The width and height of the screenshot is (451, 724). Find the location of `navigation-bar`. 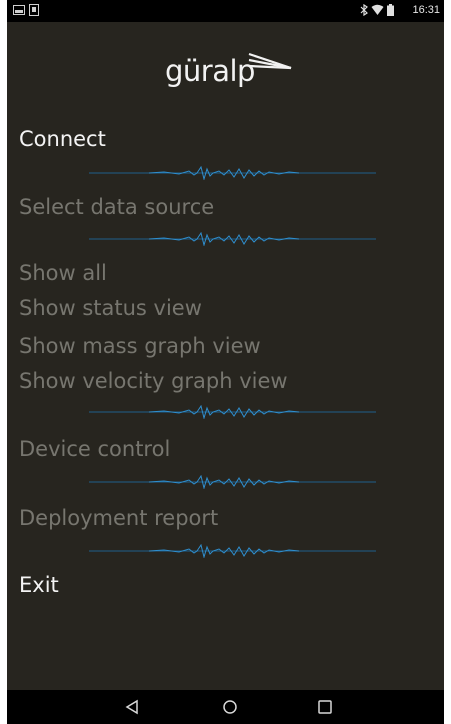

navigation-bar is located at coordinates (225, 707).